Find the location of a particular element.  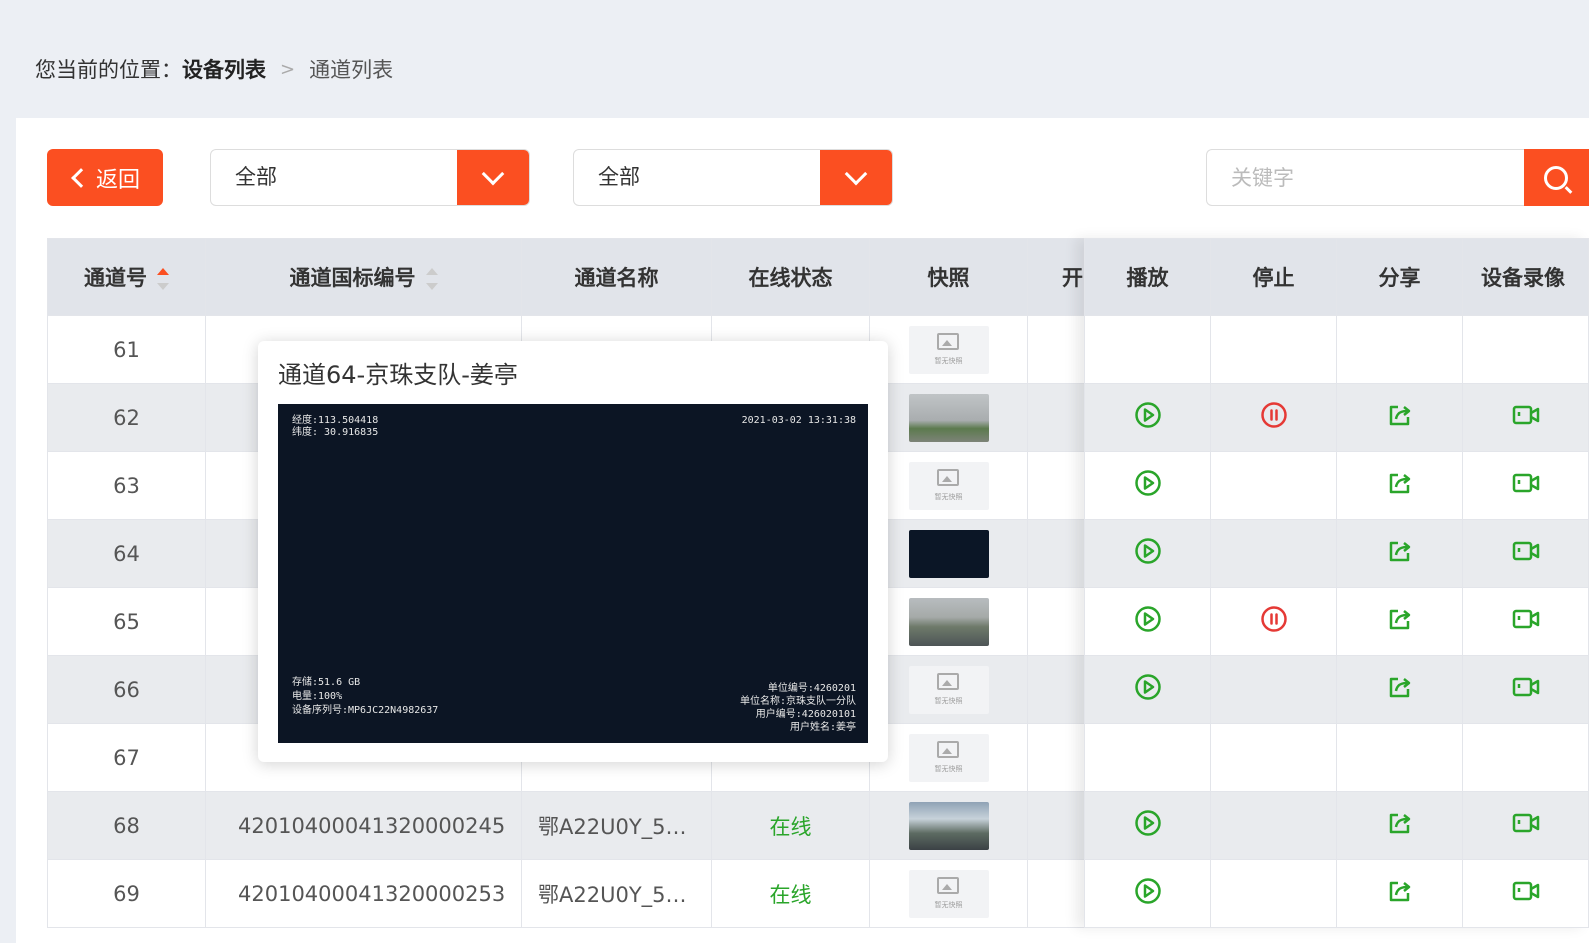

col-header-label: 通道号 is located at coordinates (115, 278).